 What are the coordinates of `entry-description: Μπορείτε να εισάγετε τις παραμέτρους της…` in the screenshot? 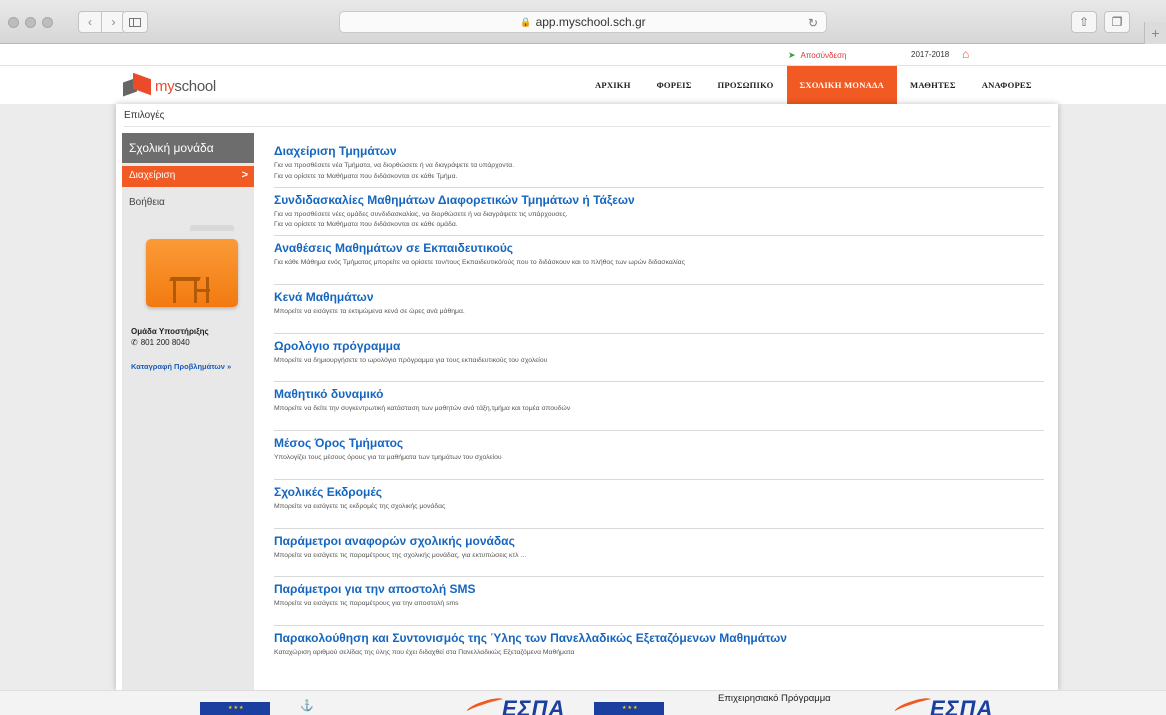 It's located at (400, 555).